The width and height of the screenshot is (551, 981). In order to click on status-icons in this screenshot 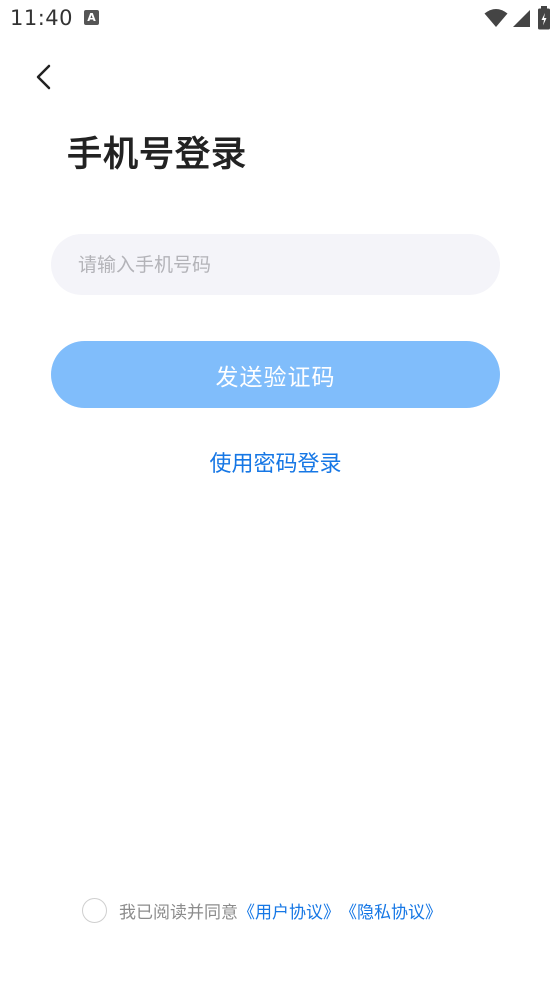, I will do `click(517, 18)`.